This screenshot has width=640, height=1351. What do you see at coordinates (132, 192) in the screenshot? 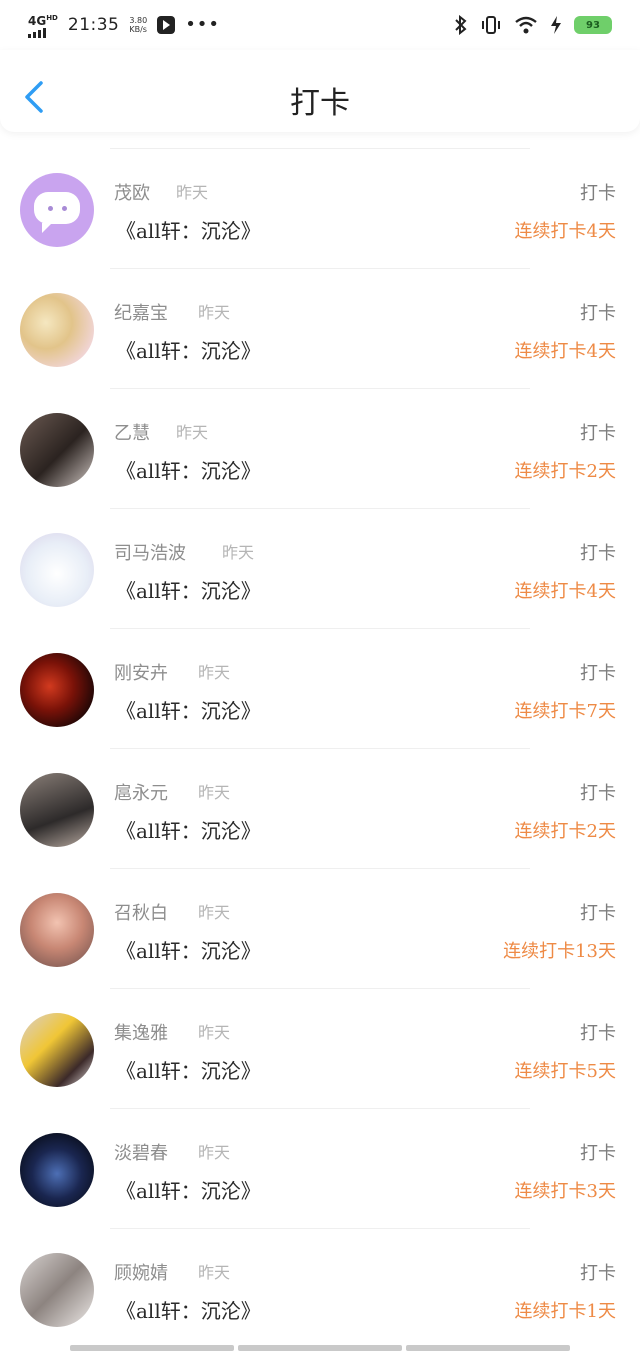
I see `user-name: 茂欧` at bounding box center [132, 192].